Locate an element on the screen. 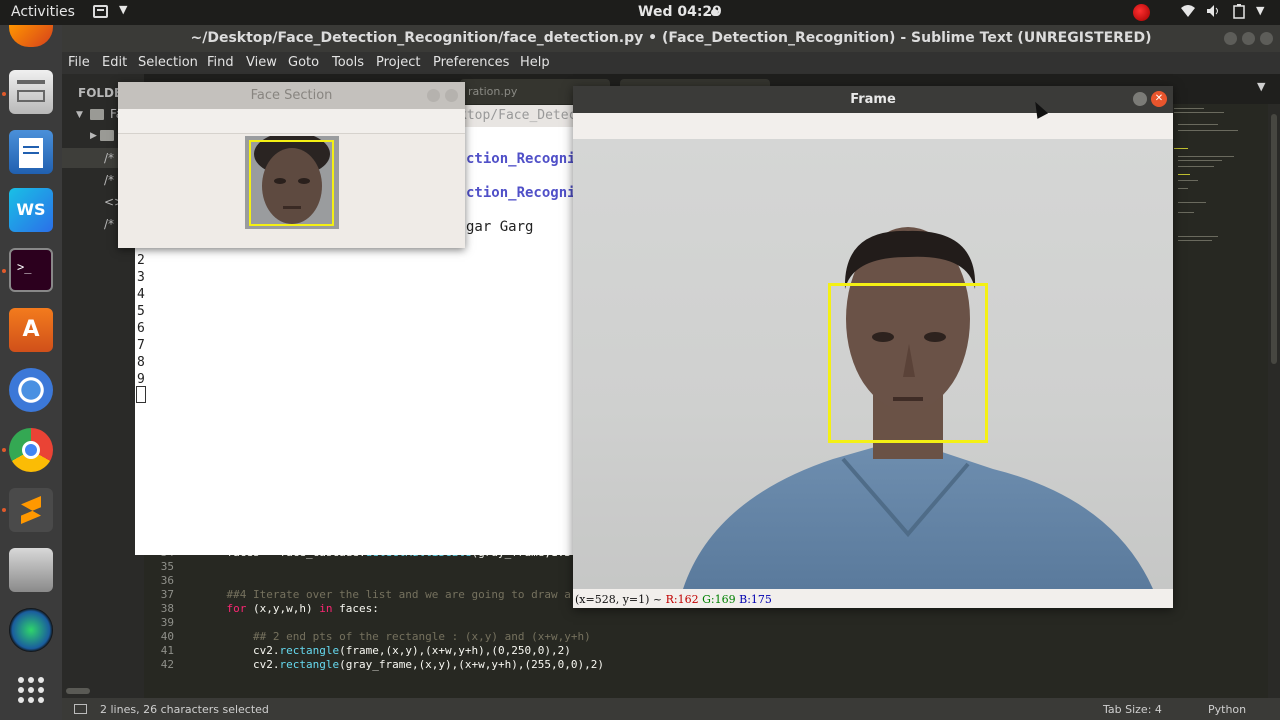 Image resolution: width=1280 pixels, height=720 pixels. wifi-icon is located at coordinates (1188, 13).